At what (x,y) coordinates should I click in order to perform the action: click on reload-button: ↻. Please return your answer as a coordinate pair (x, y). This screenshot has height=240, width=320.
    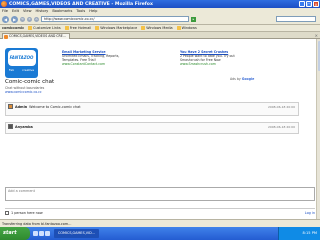
    Looking at the image, I should click on (22, 19).